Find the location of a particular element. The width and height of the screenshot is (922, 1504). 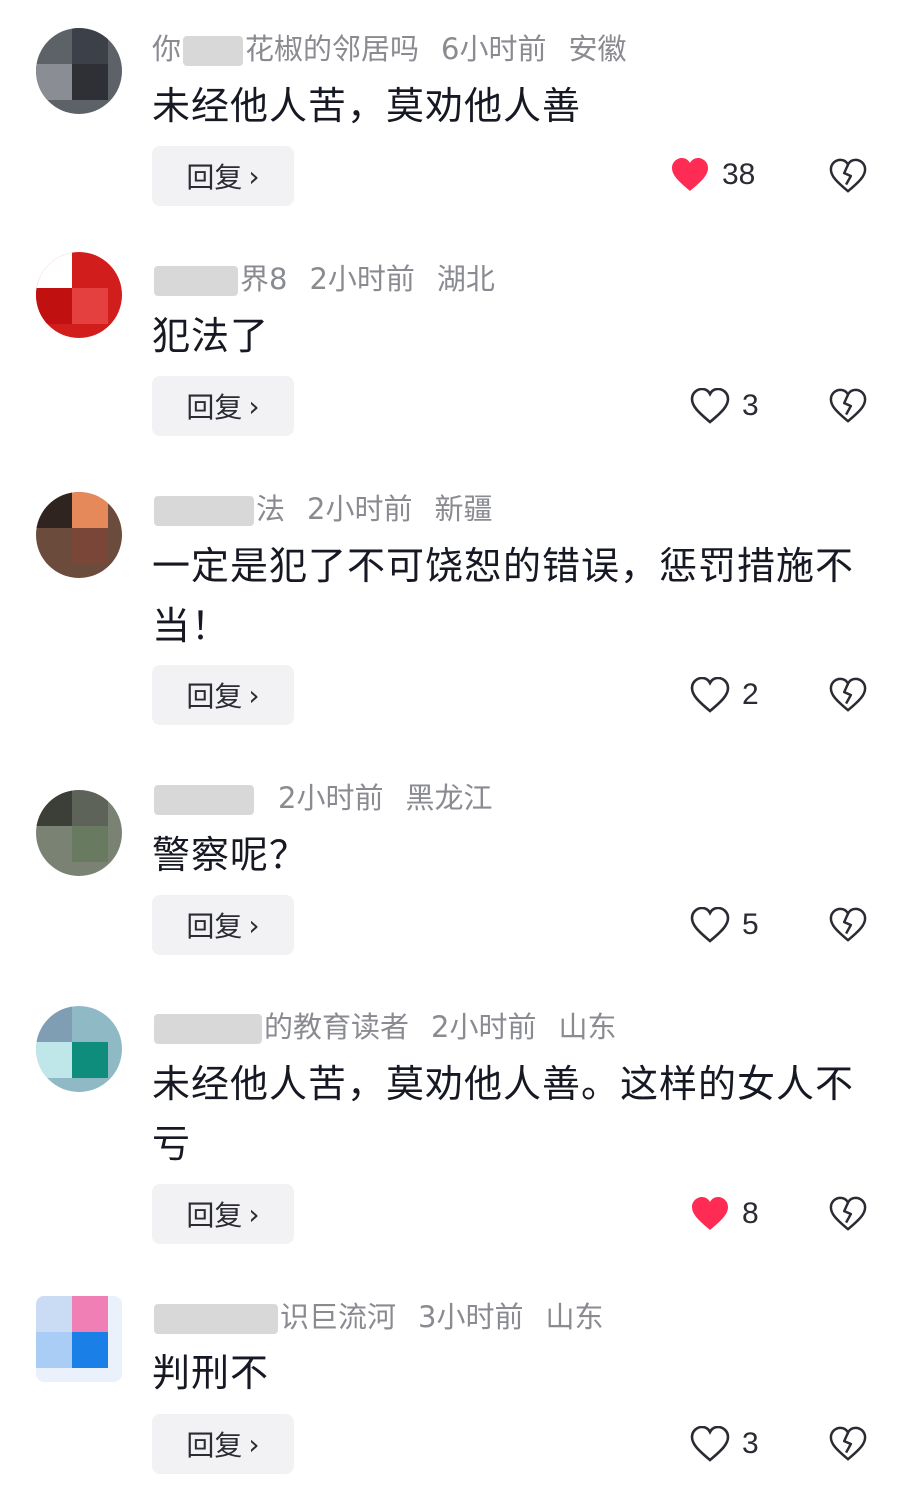

comment-meta: 界8 2小时前 湖北 is located at coordinates (323, 279).